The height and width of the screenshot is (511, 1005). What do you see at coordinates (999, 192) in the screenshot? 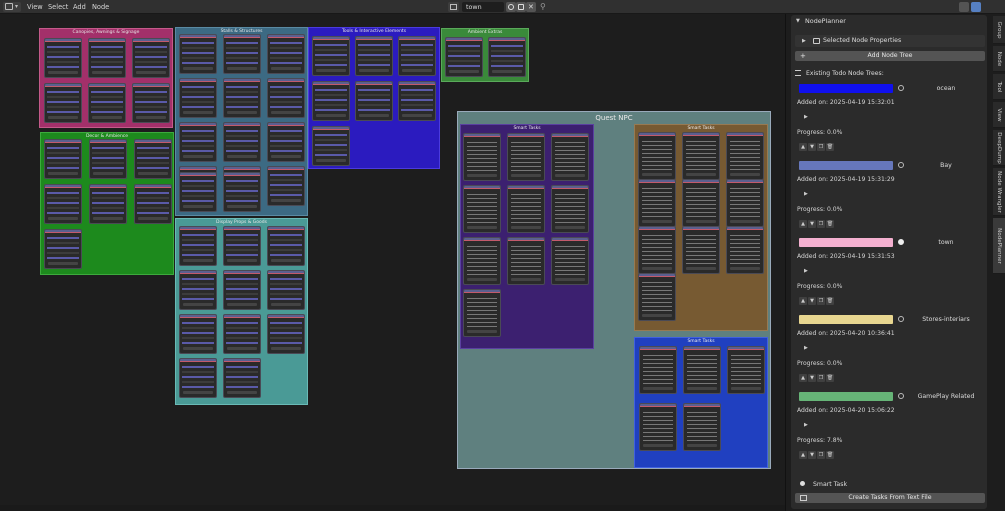
I see `sidebar-tab-node-wrangler: Node Wrangler` at bounding box center [999, 192].